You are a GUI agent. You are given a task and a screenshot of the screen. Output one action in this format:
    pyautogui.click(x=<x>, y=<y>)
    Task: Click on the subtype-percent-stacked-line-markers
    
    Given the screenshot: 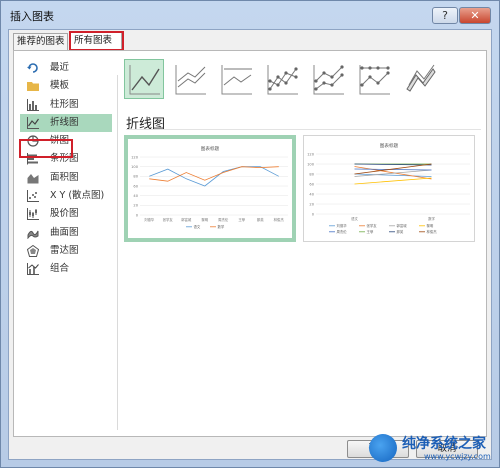 What is the action you would take?
    pyautogui.click(x=374, y=79)
    